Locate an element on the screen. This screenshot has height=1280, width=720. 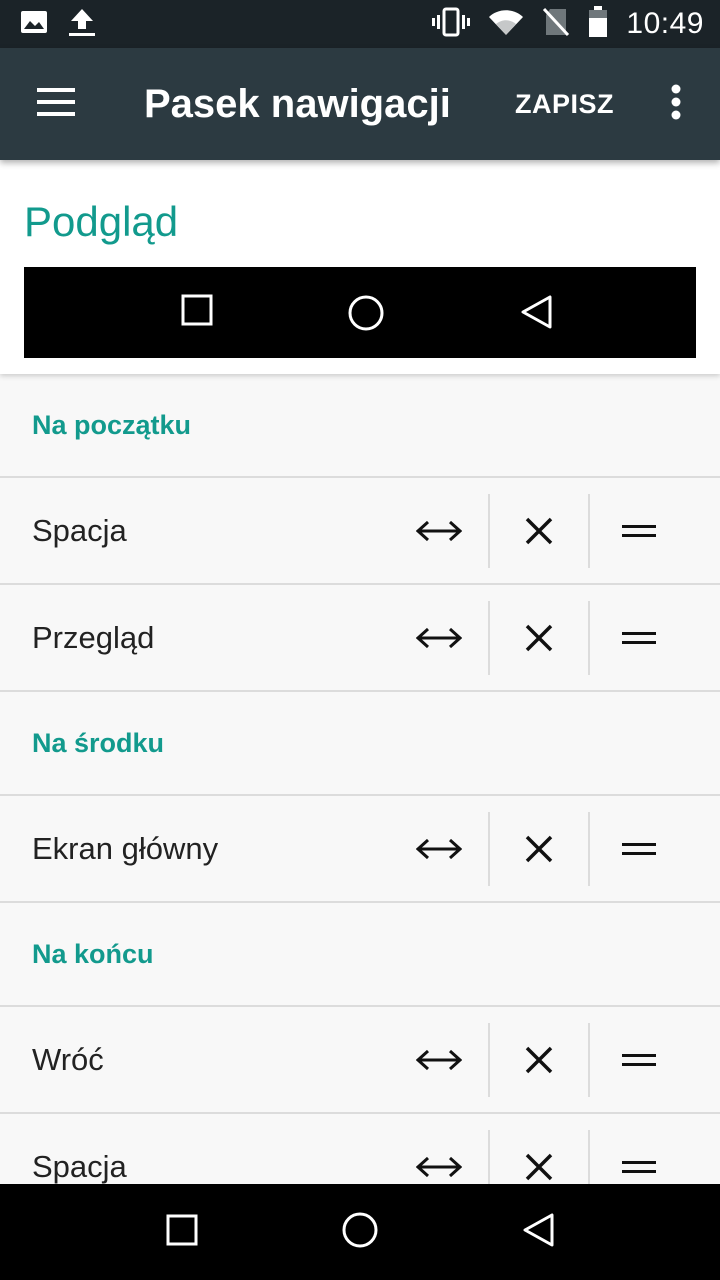
wifi-icon is located at coordinates (506, 24).